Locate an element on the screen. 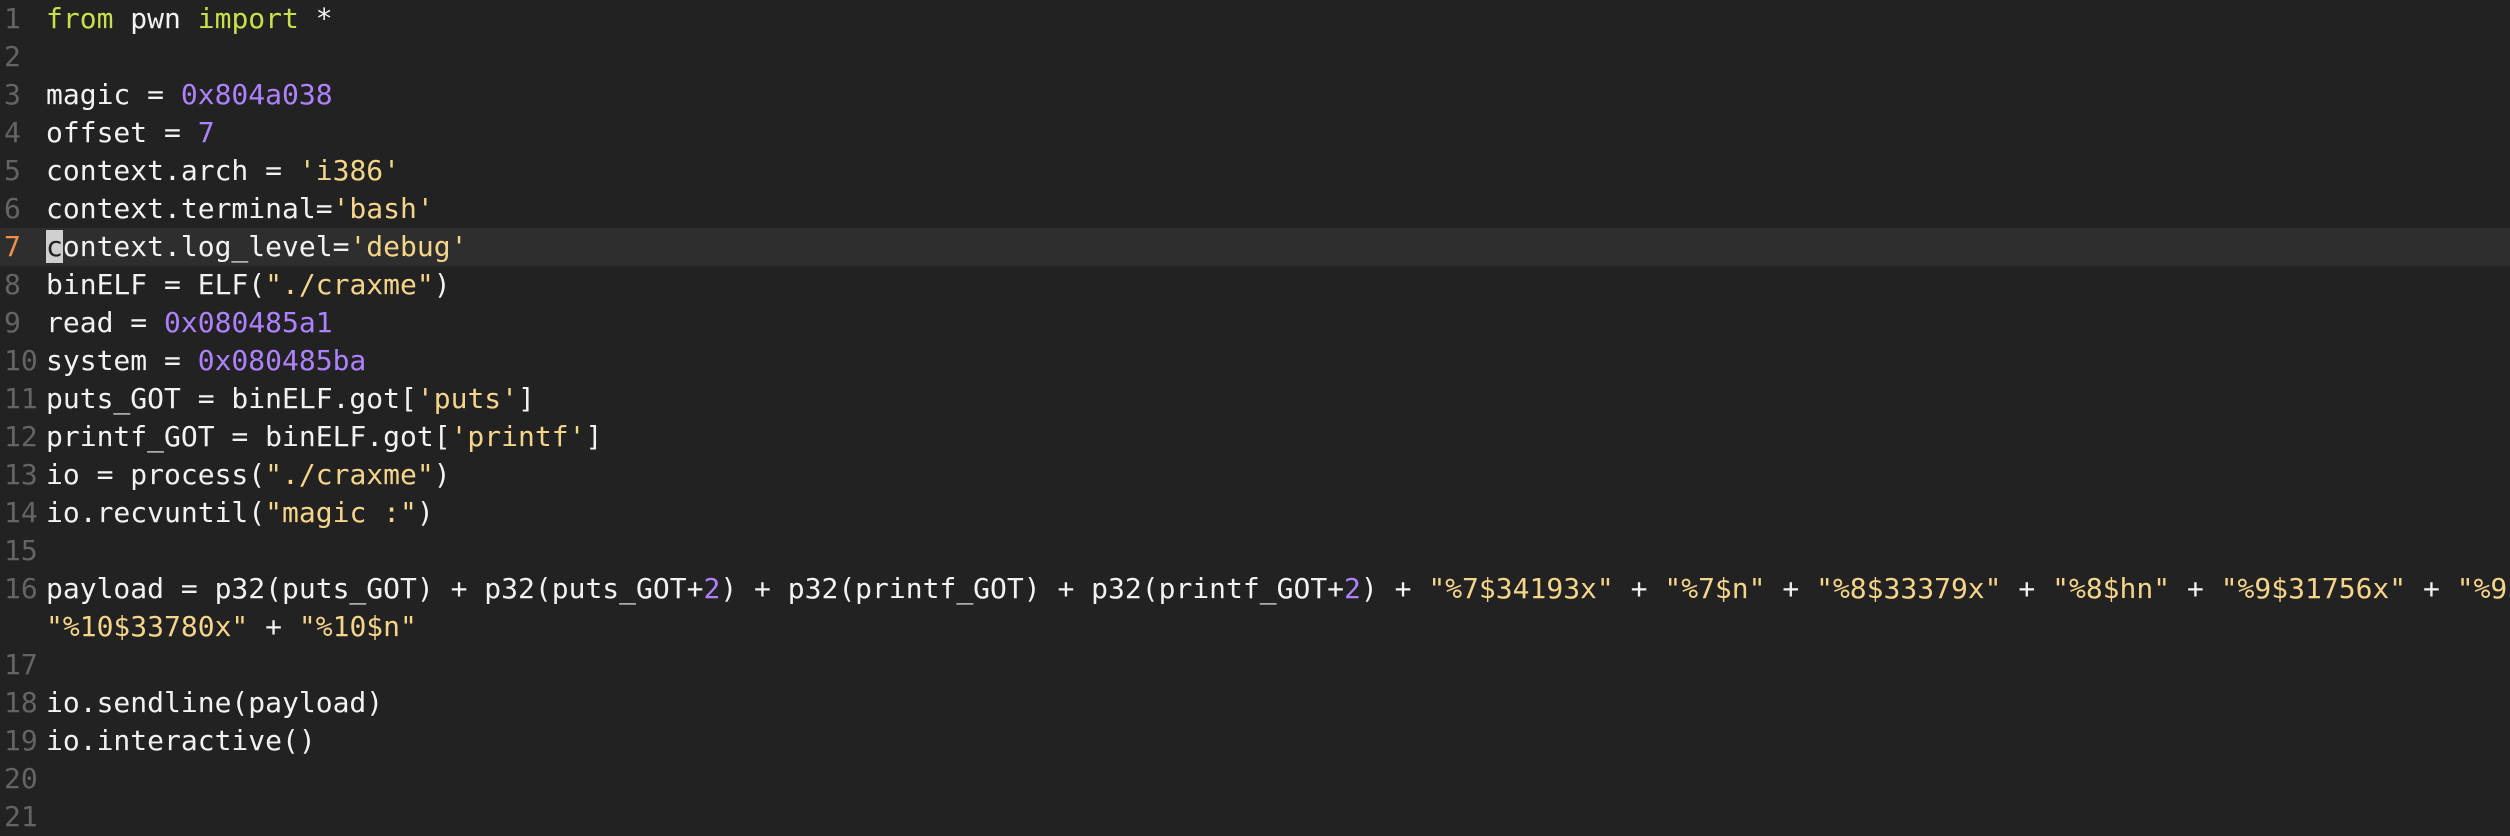 This screenshot has height=836, width=2510. code-token: io.sendline(payload) is located at coordinates (215, 702).